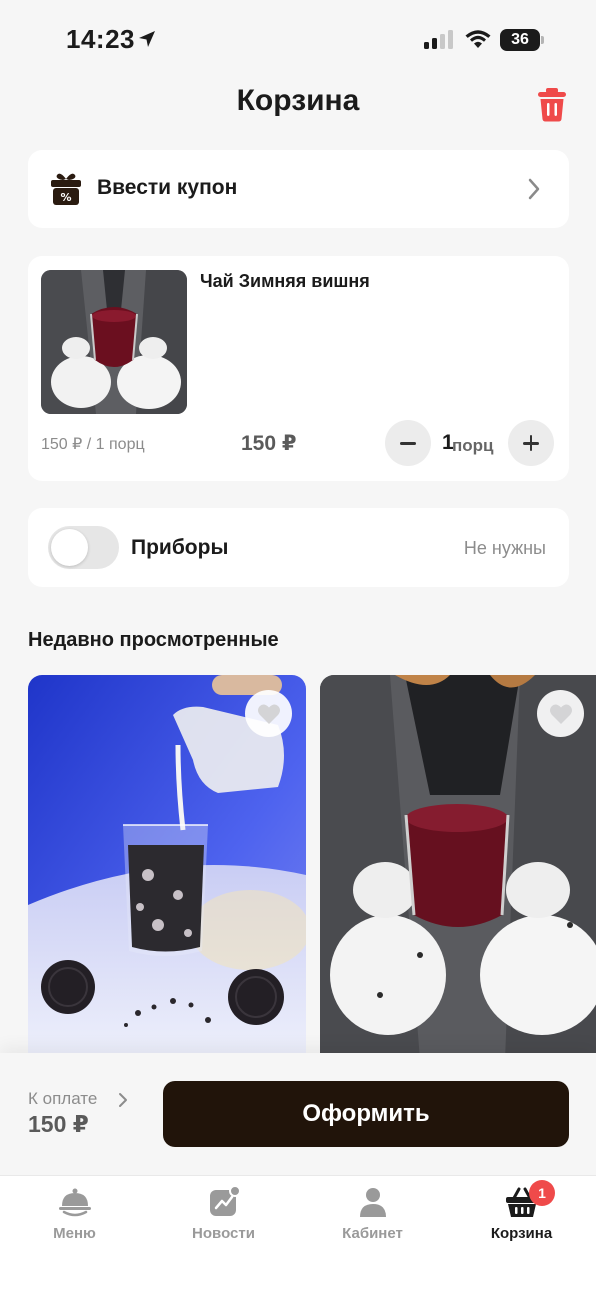 This screenshot has height=1290, width=596. I want to click on utensils-toggle, so click(83, 547).